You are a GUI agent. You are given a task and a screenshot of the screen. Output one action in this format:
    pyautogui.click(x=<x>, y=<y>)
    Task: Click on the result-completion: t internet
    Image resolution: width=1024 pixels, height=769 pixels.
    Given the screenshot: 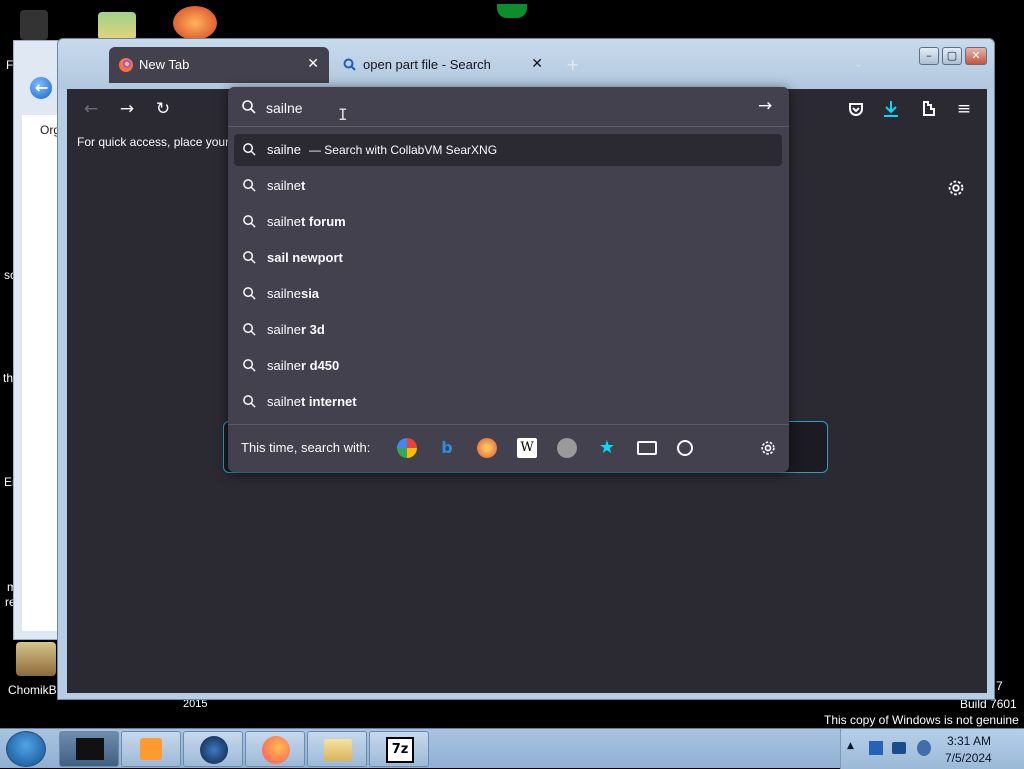 What is the action you would take?
    pyautogui.click(x=328, y=401)
    